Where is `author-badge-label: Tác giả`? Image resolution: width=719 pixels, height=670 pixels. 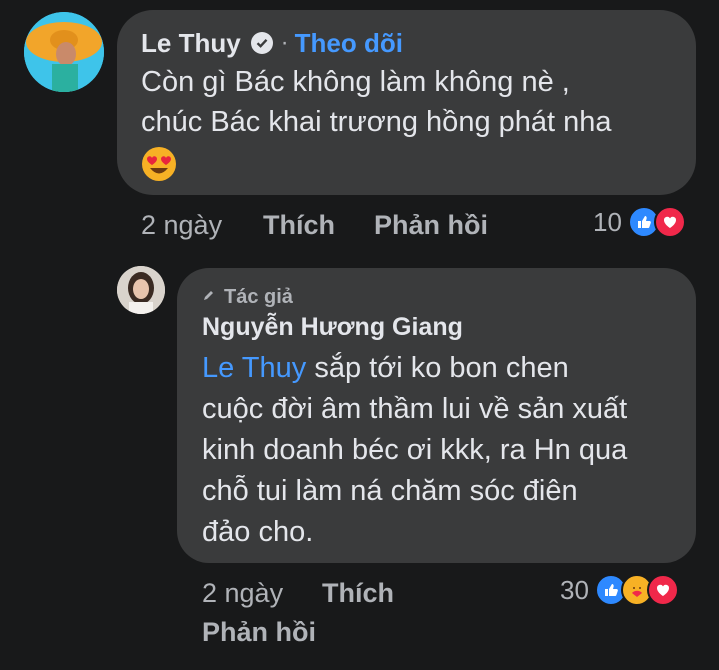
author-badge-label: Tác giả is located at coordinates (258, 297).